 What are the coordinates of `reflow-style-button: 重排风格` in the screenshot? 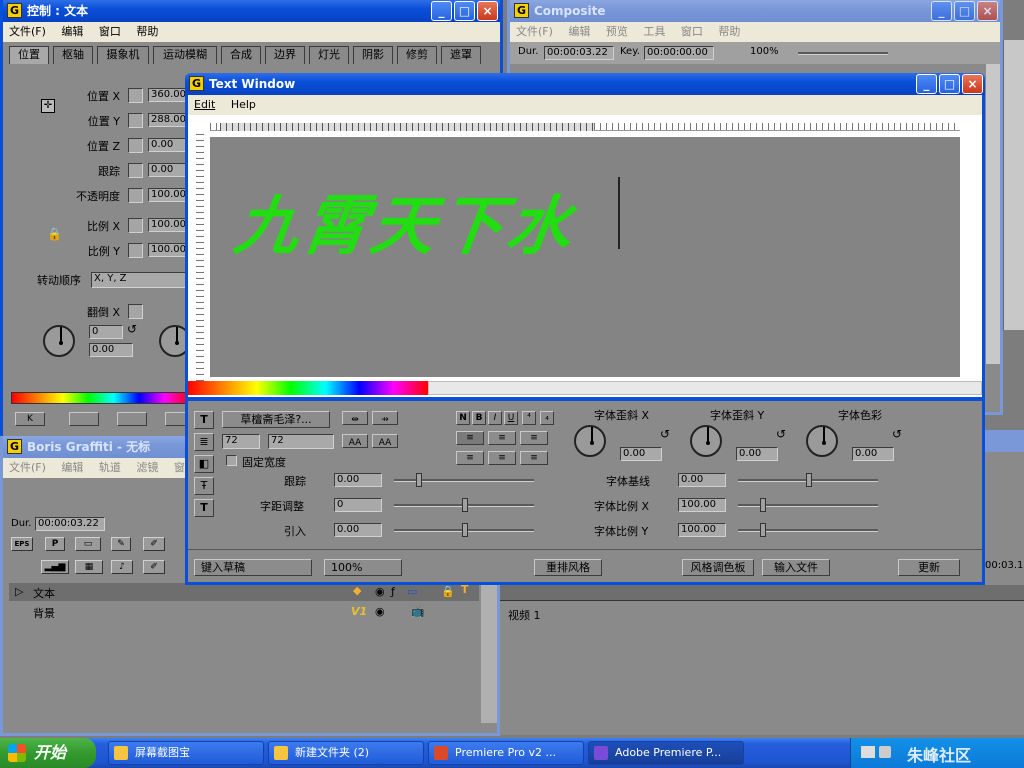 It's located at (568, 567).